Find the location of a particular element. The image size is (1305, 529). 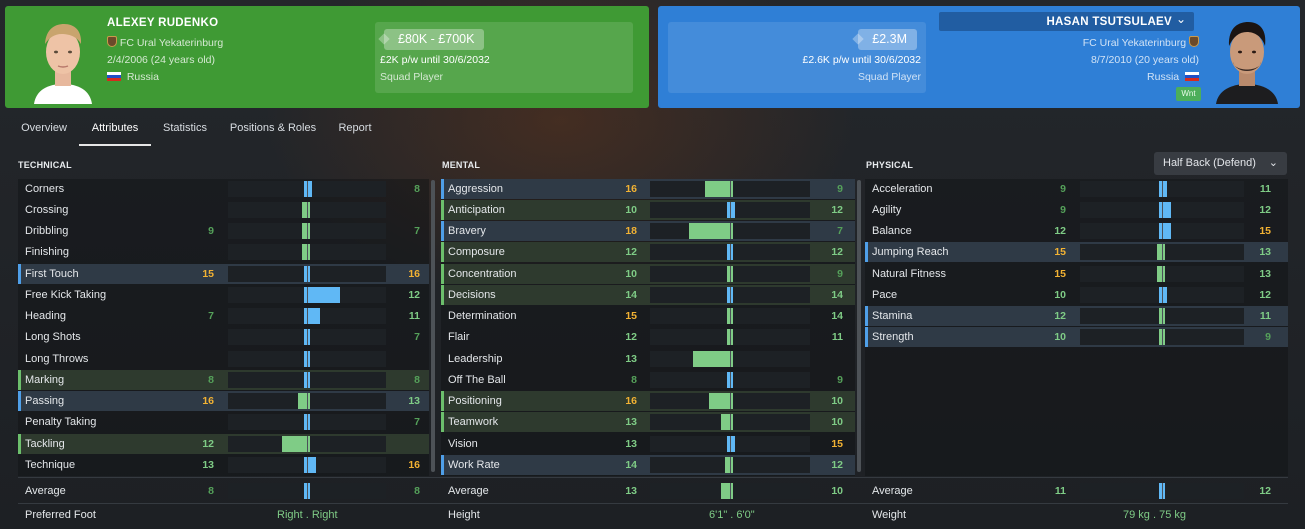

left-player-nationality: Russia is located at coordinates (133, 77).